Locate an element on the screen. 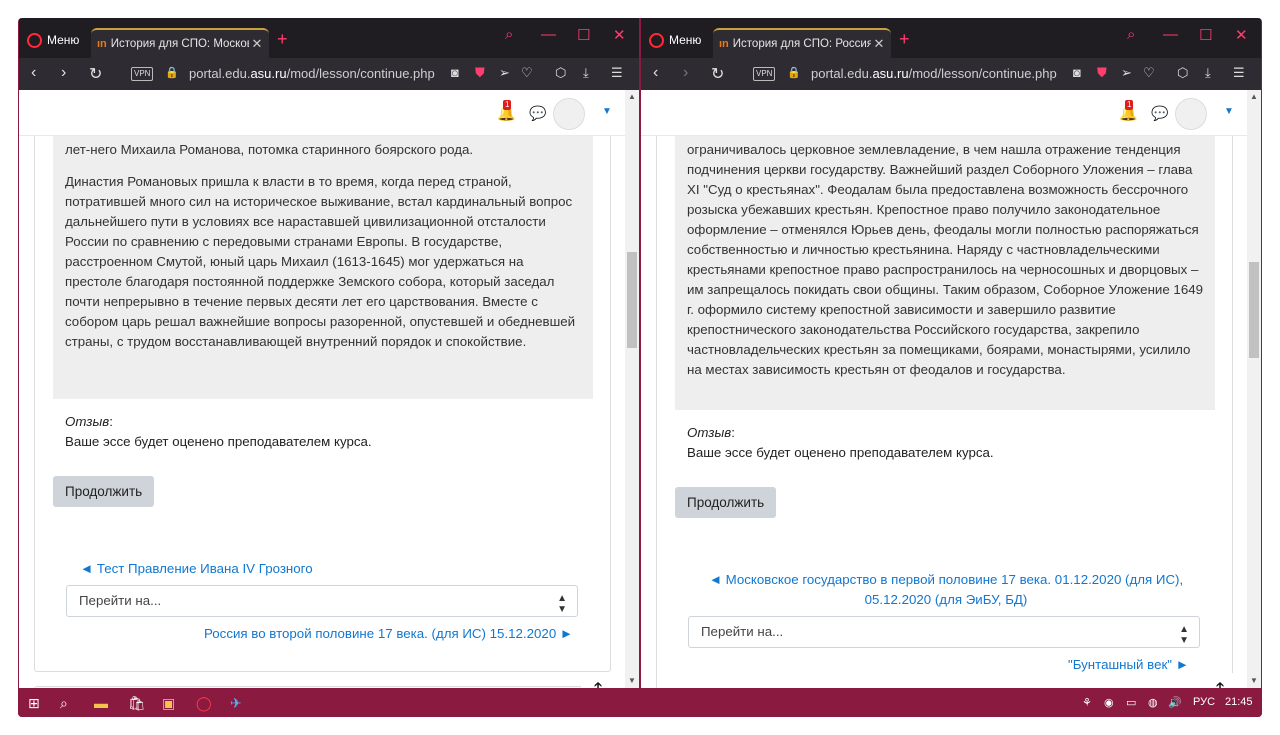 This screenshot has width=1280, height=735. arrow-up-icon: 🡑 is located at coordinates (598, 684).